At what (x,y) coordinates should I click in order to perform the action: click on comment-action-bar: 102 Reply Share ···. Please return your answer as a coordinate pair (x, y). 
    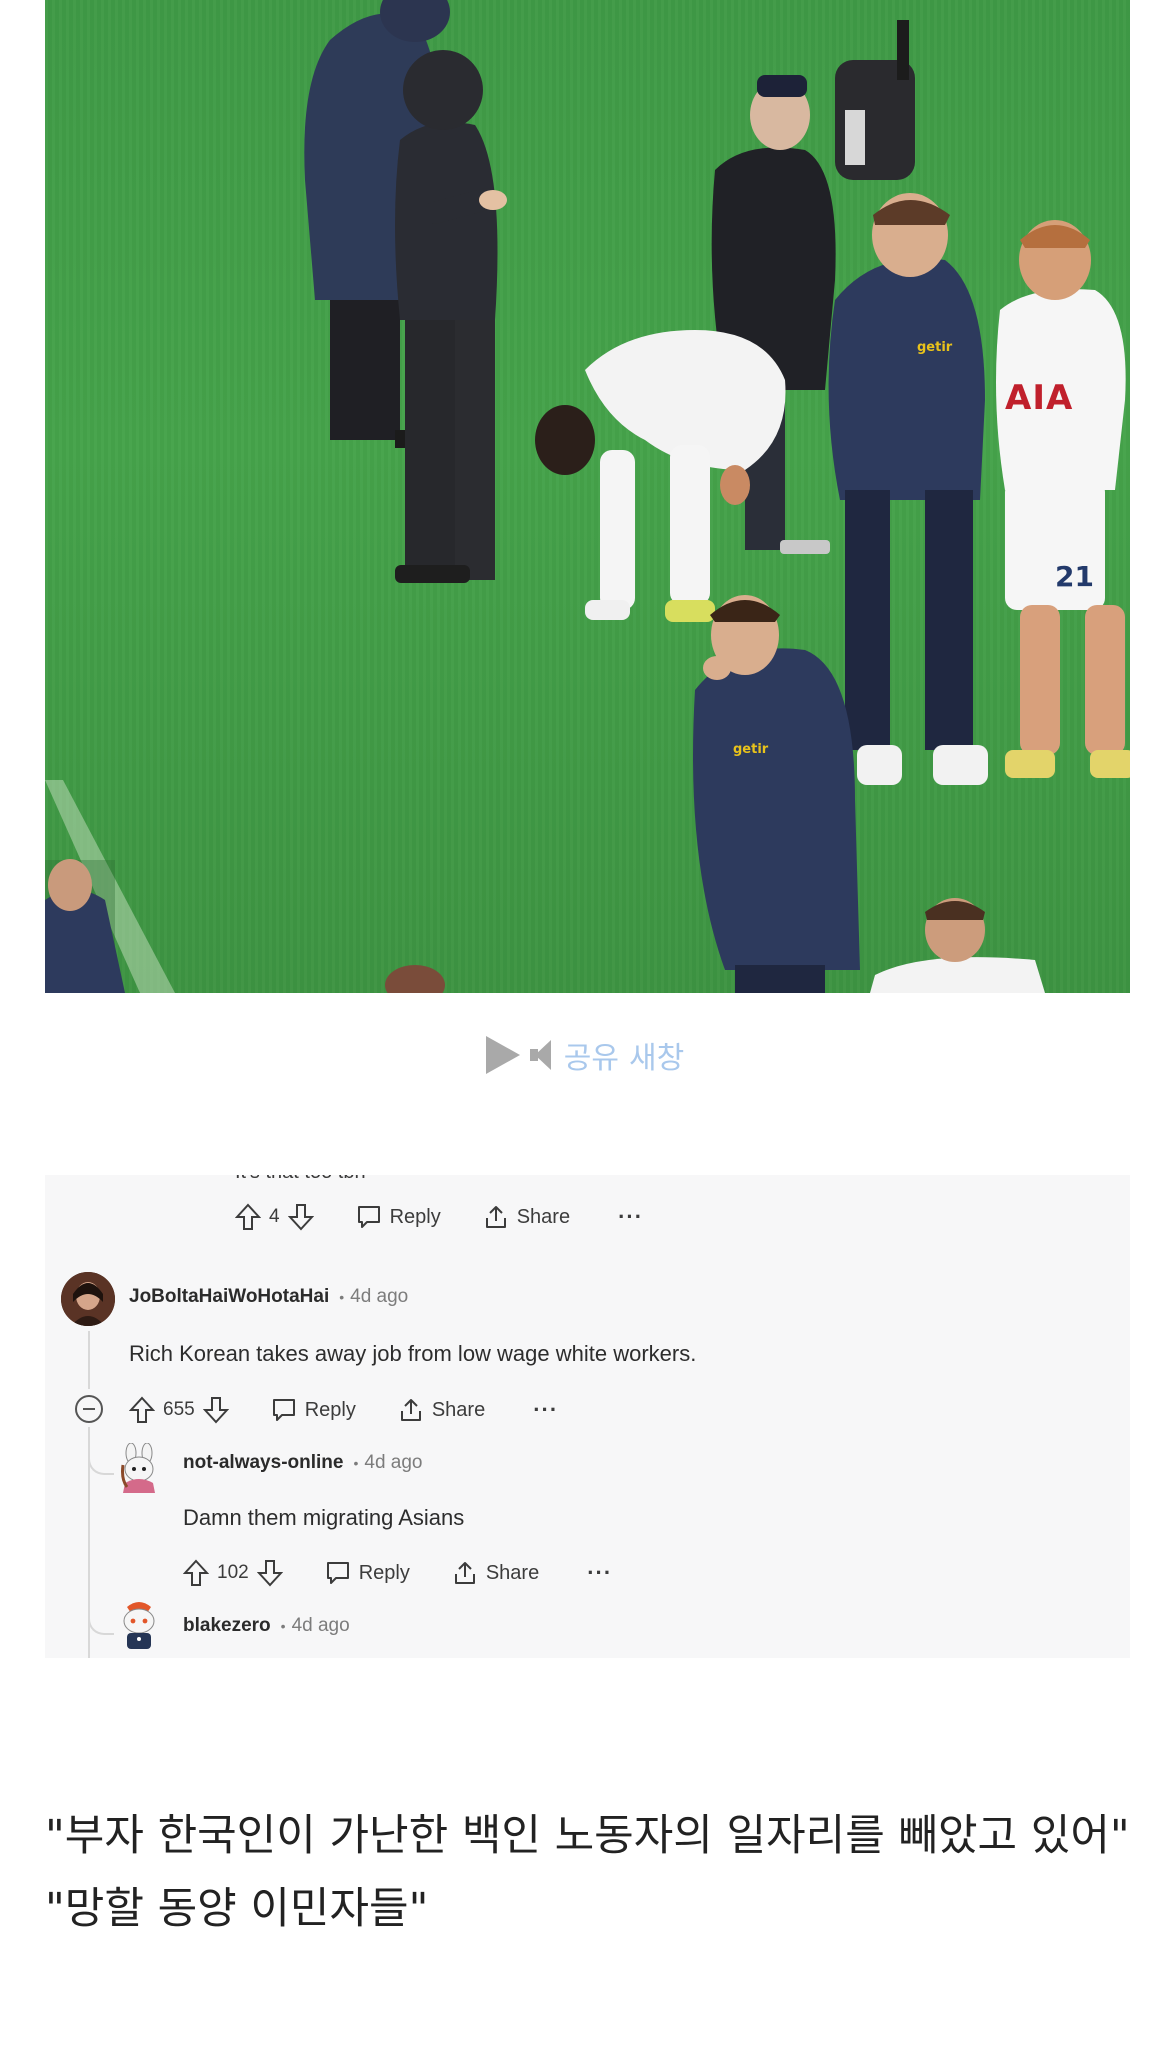
    Looking at the image, I should click on (397, 1573).